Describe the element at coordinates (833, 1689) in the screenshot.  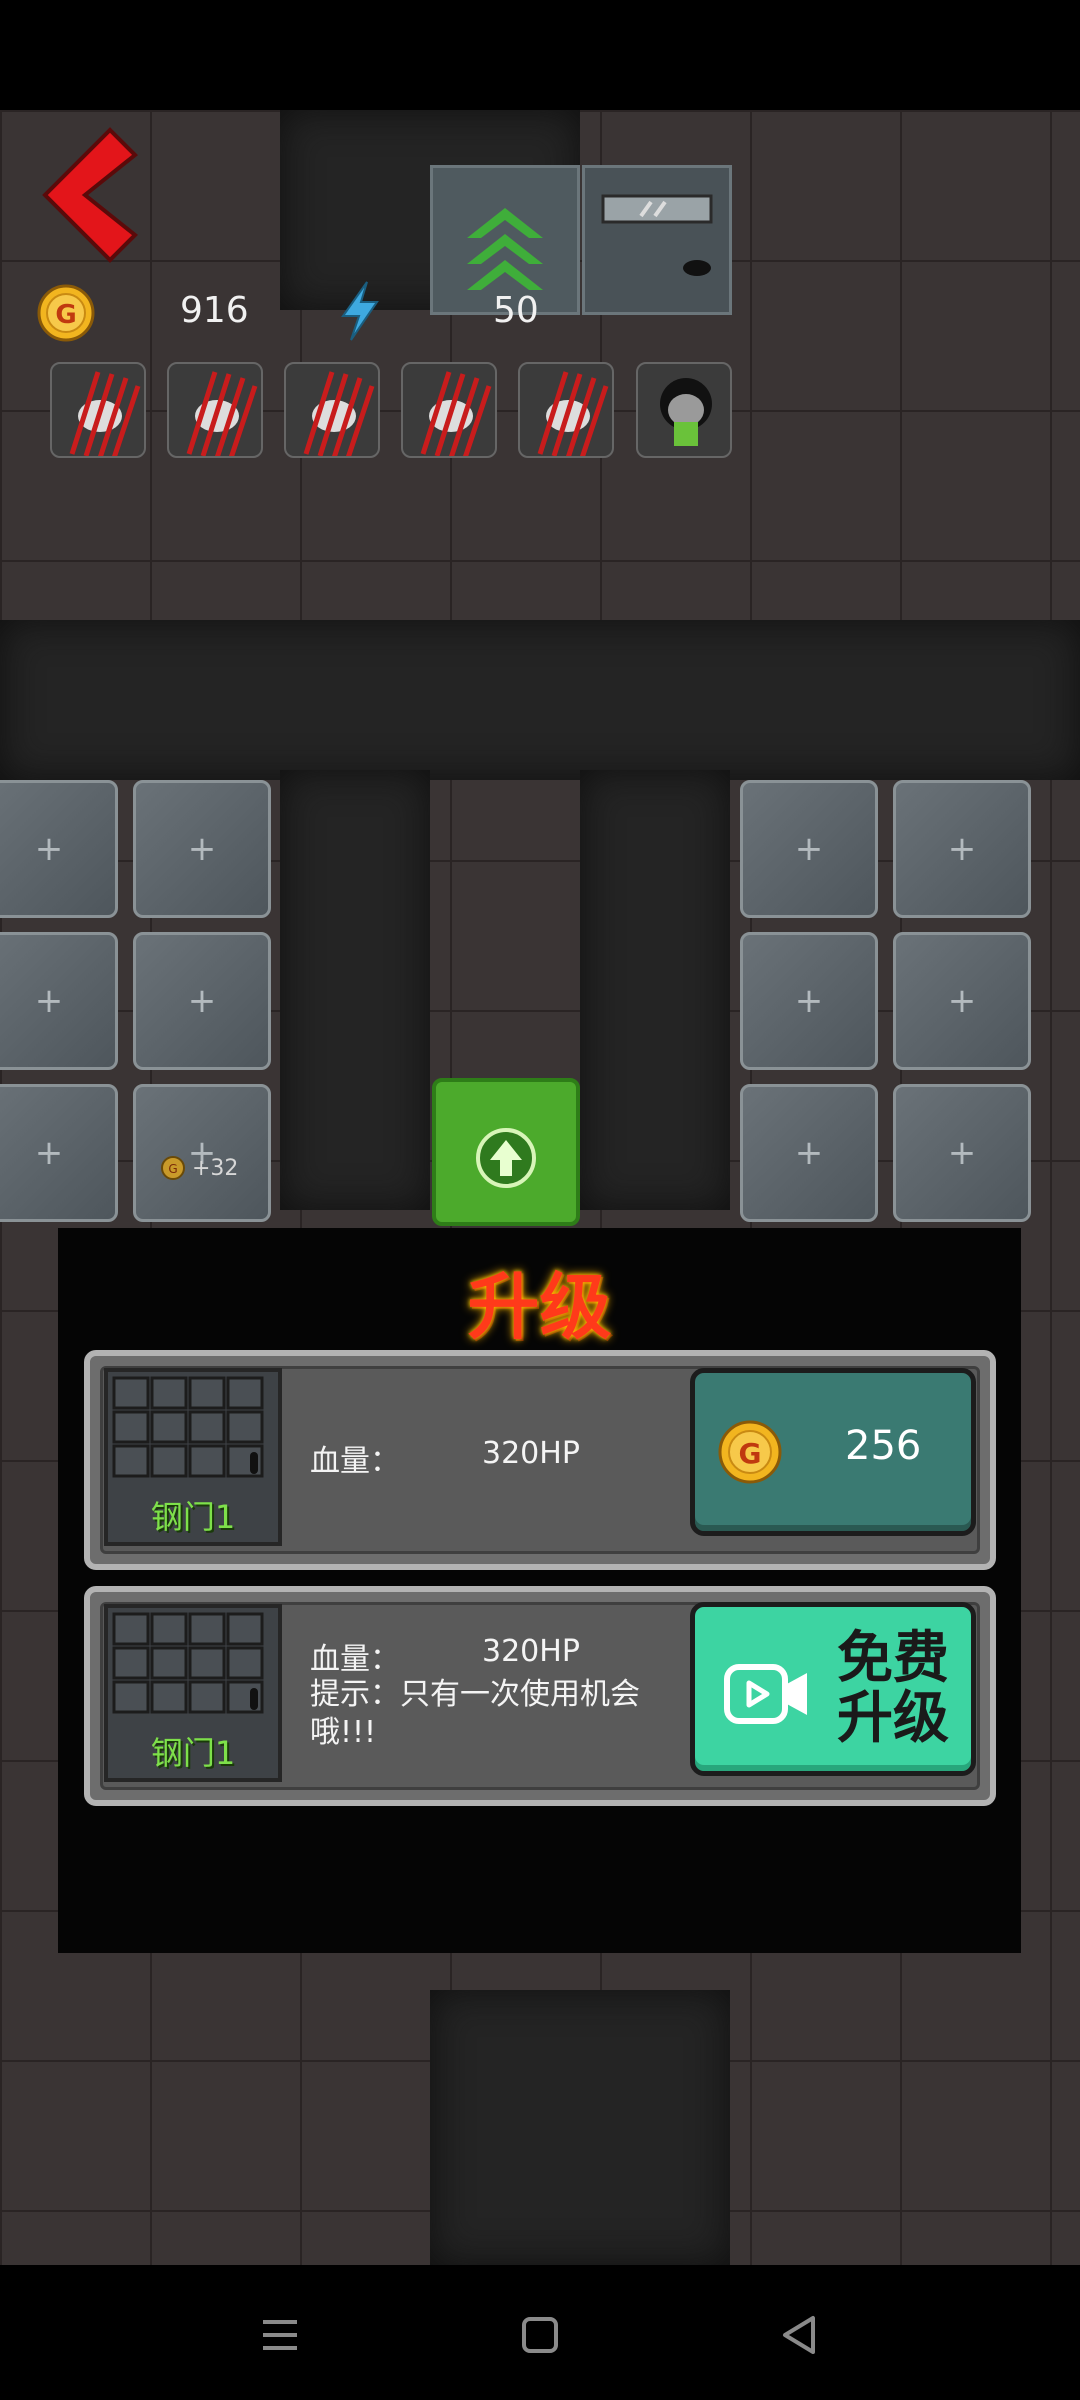
I see `free-upgrade-button: 免费 升级` at that location.